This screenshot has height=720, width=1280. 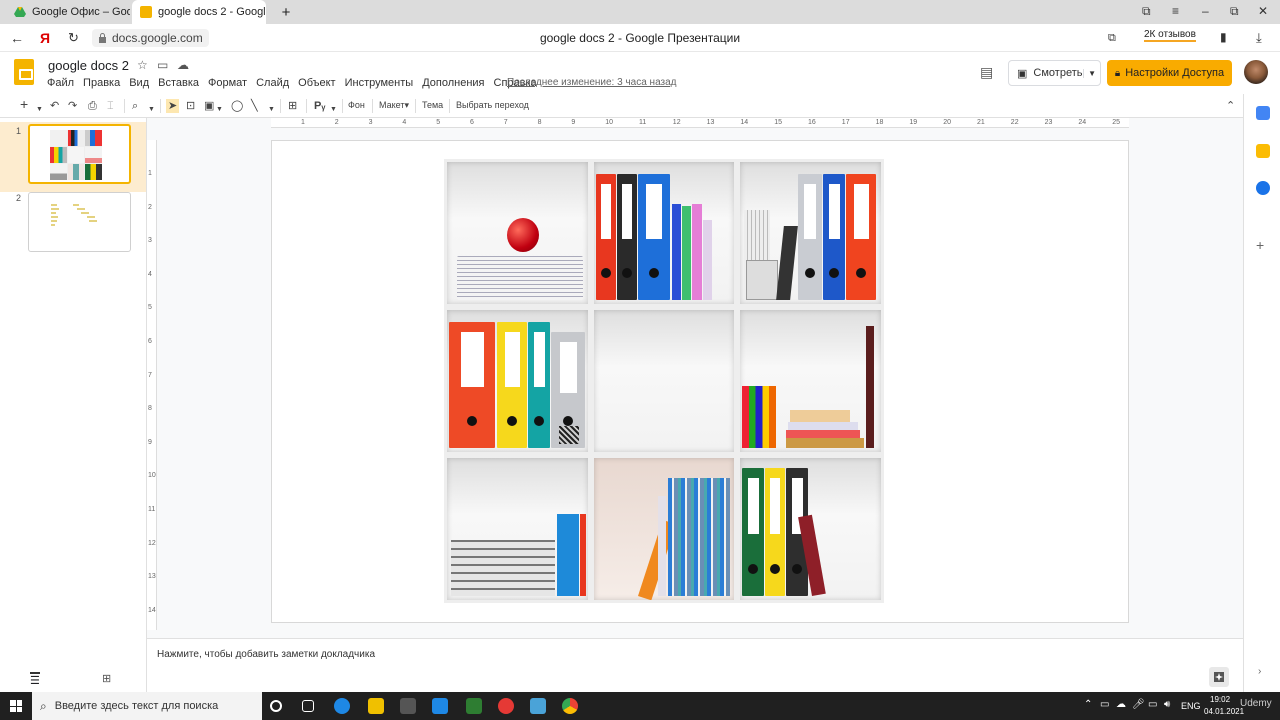 I want to click on menu-item-insert: Вставка, so click(x=178, y=83).